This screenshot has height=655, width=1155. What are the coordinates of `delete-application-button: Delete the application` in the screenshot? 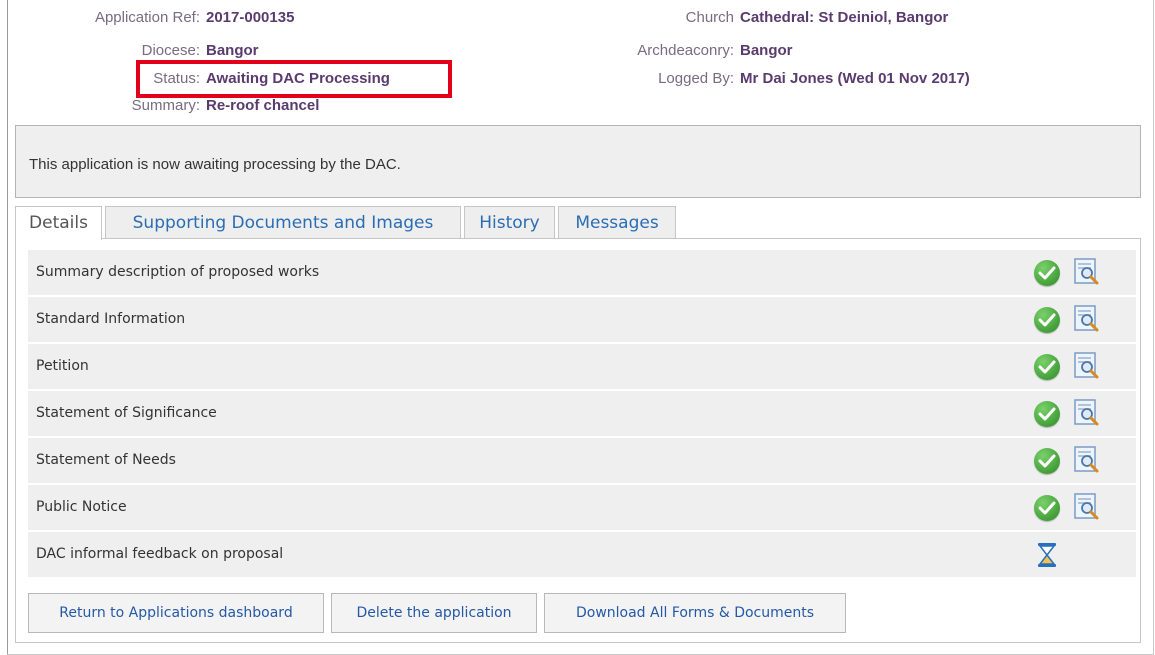 It's located at (434, 613).